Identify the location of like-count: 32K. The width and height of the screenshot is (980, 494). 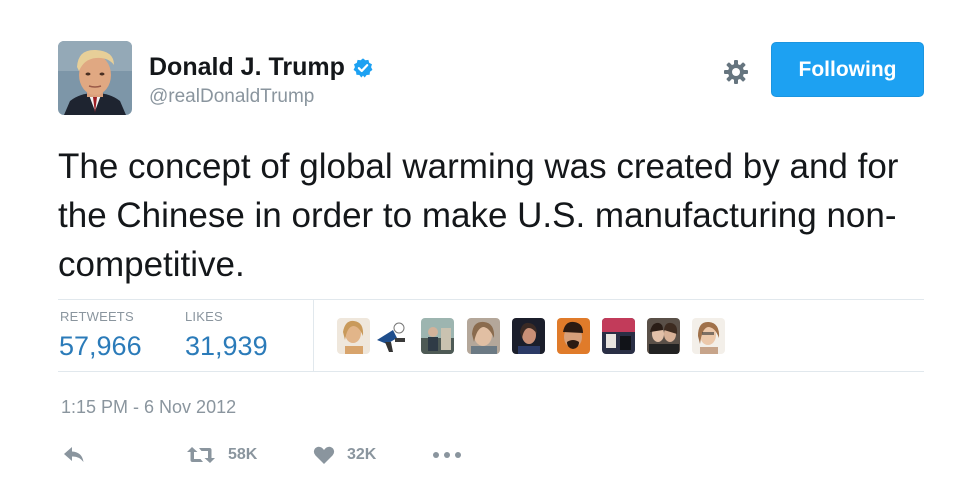
(362, 454).